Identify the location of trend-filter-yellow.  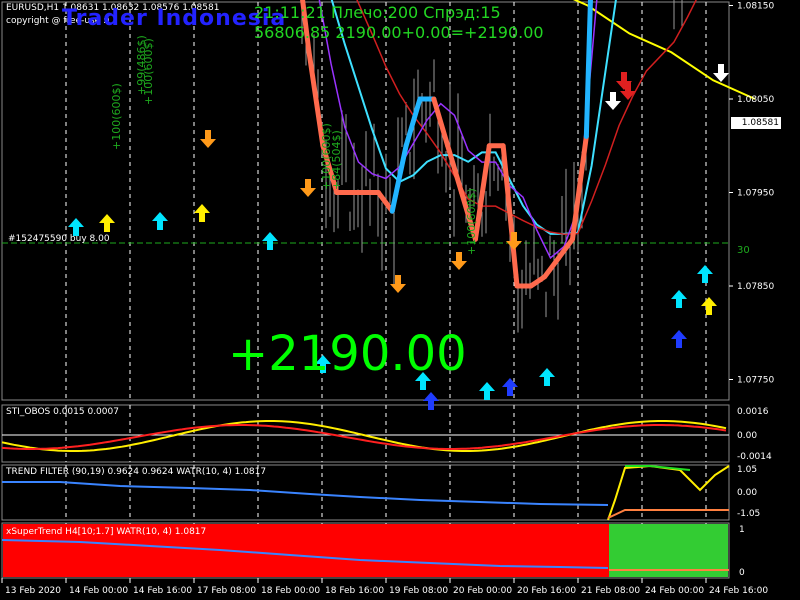
(668, 492).